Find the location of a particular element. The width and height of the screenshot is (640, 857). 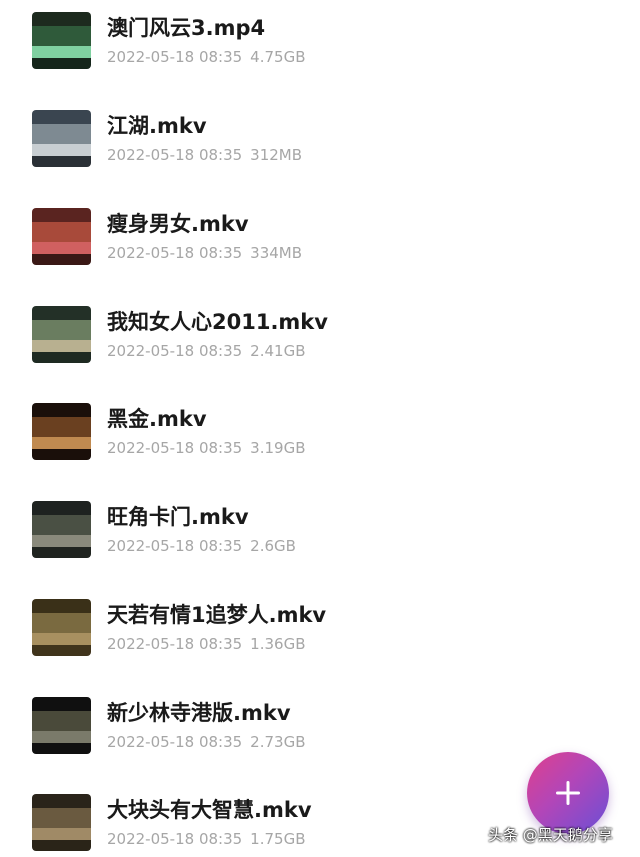

file-name: 旺角卡门.mkv is located at coordinates (178, 517).